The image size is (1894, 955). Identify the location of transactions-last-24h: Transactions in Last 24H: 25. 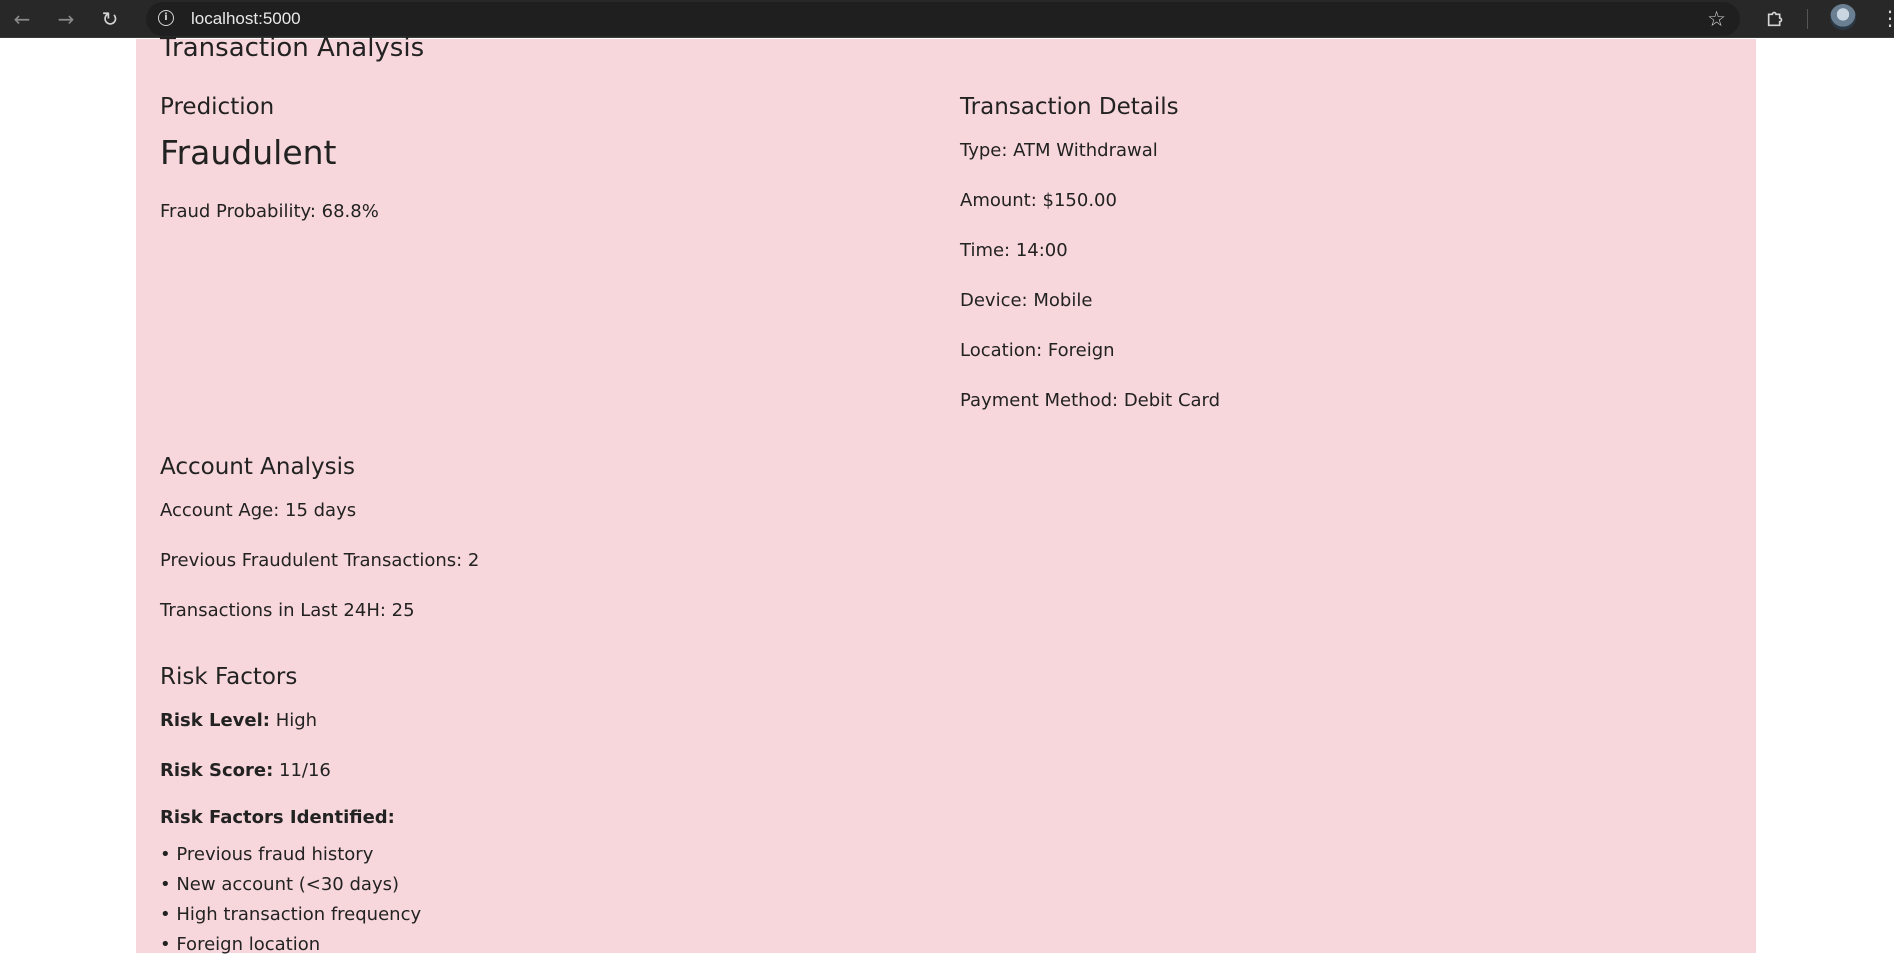
(287, 610).